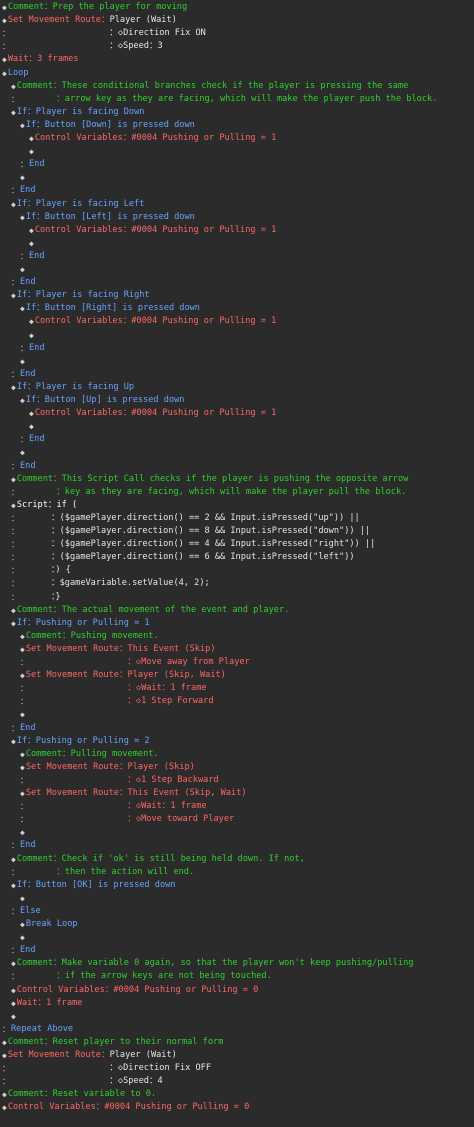  I want to click on command-row: ： ：◇Move away from Player, so click(237, 662).